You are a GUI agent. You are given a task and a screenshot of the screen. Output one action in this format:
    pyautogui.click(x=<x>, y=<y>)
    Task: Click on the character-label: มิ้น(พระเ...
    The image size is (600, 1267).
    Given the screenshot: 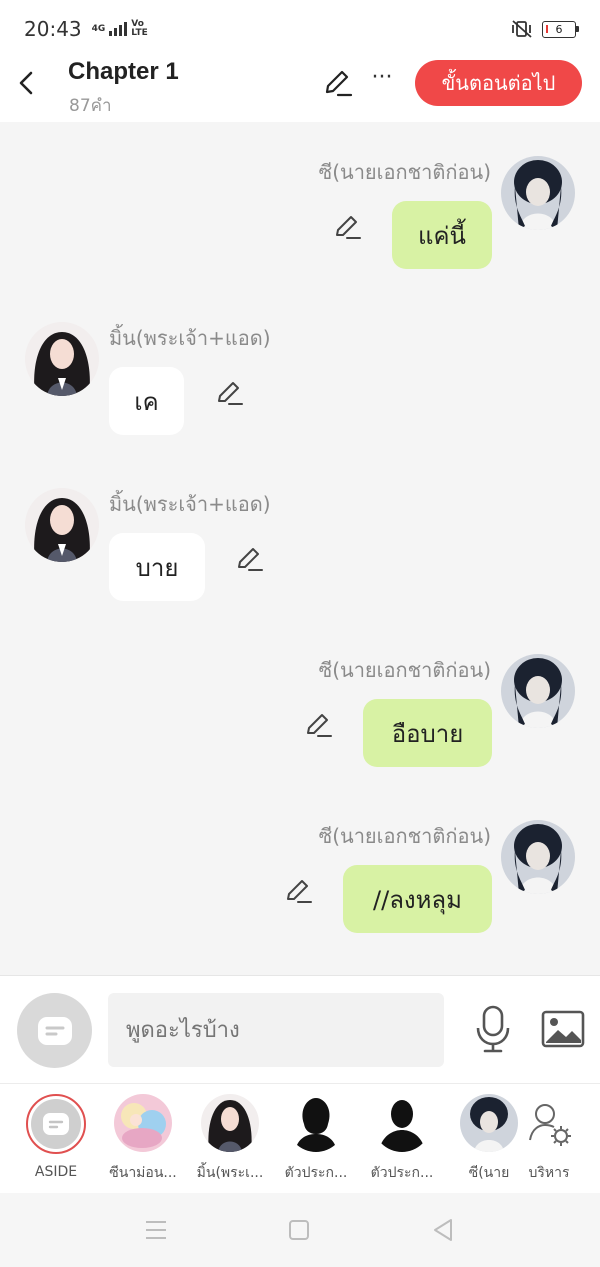 What is the action you would take?
    pyautogui.click(x=230, y=1173)
    